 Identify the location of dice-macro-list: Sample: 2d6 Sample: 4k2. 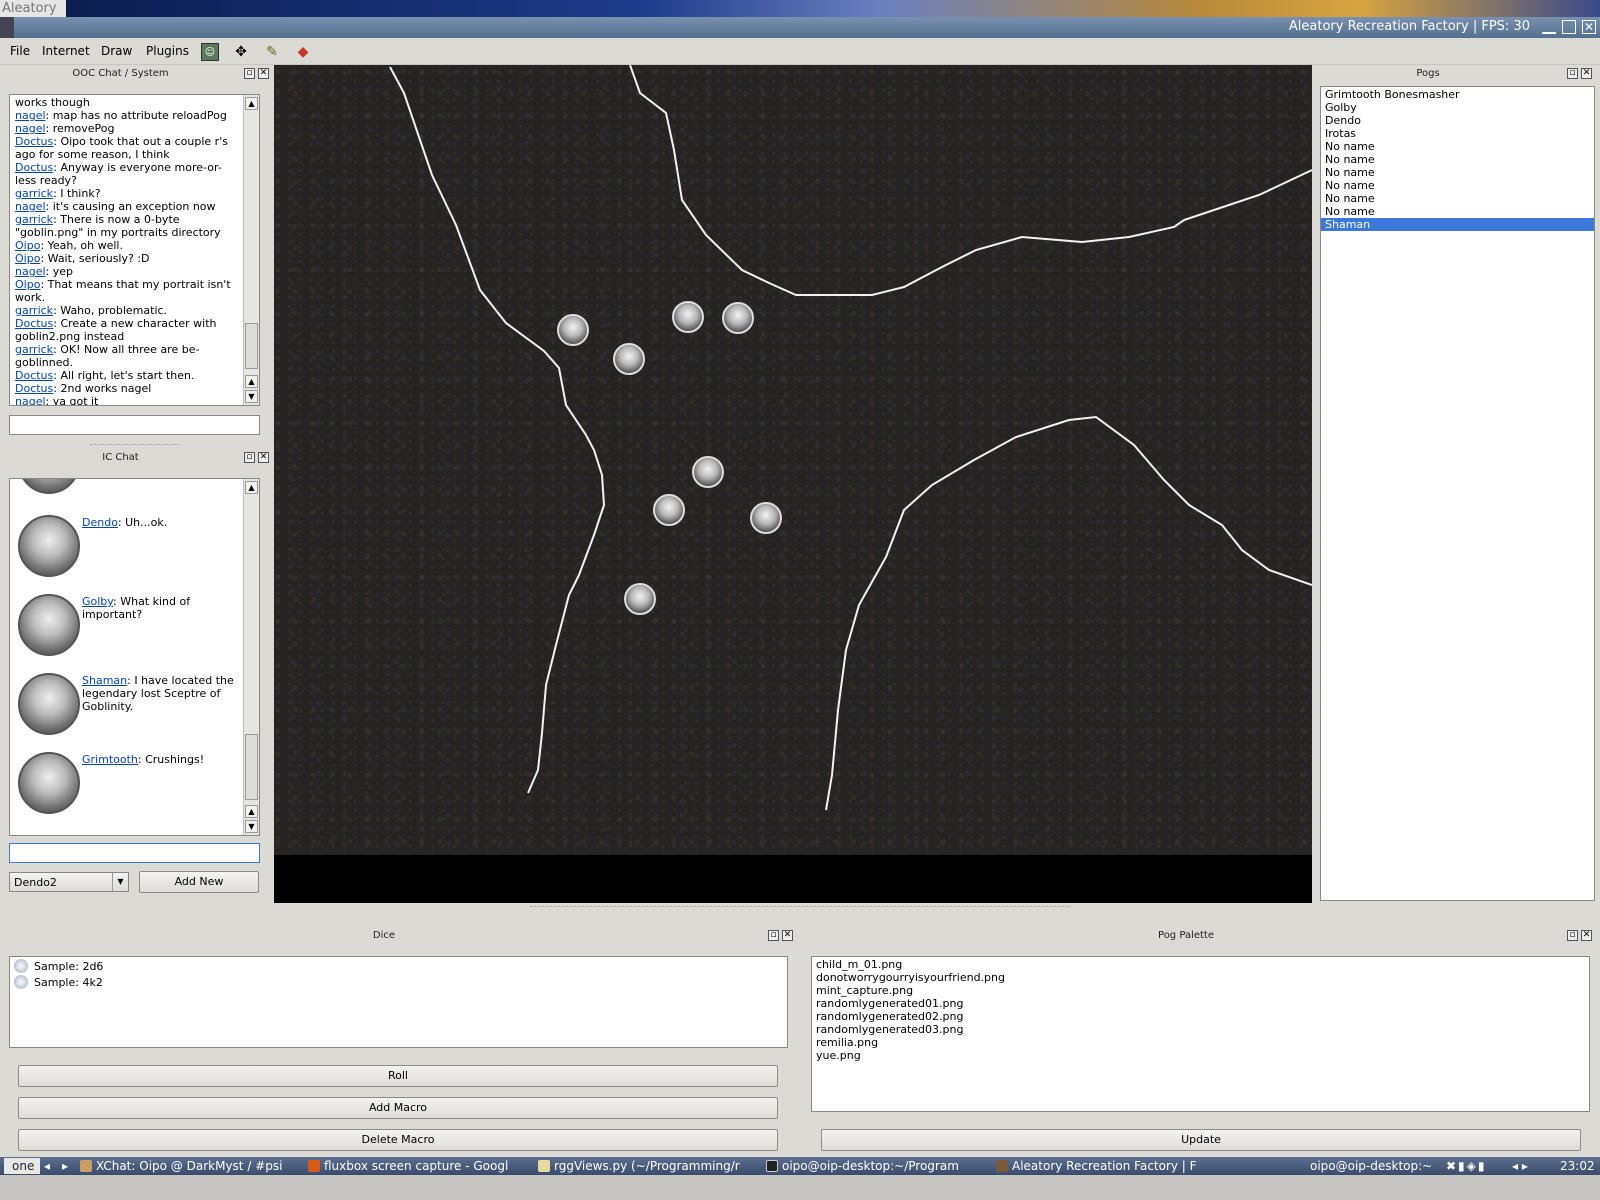
(398, 1002).